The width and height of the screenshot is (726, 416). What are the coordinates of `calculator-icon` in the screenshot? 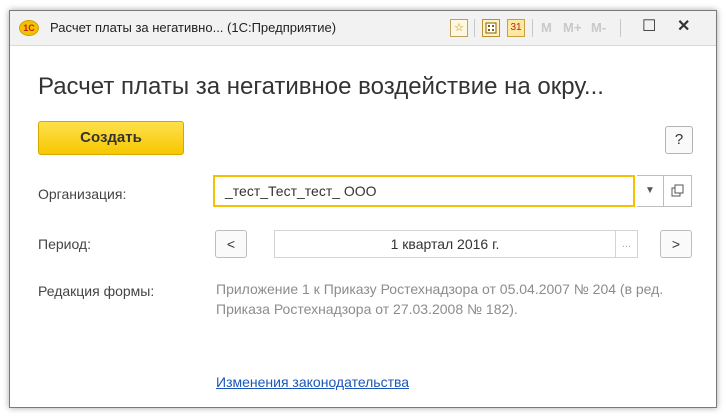 It's located at (491, 28).